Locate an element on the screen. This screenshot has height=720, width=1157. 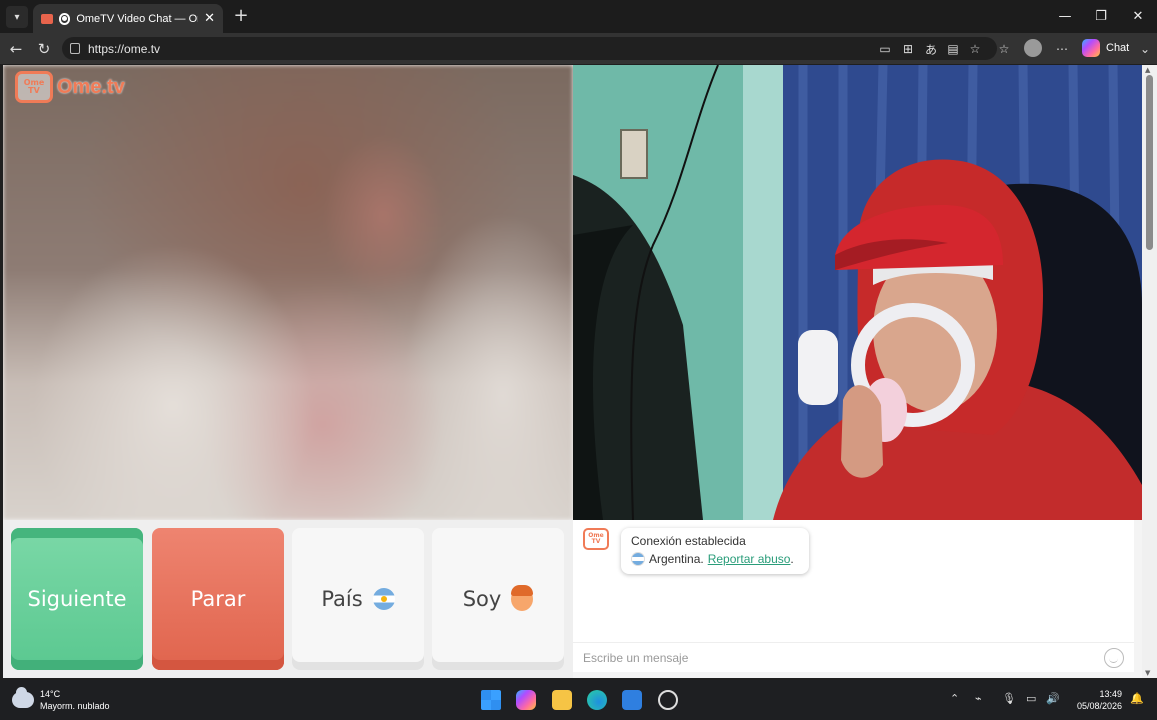
close-window-icon: ✕ is located at coordinates (1138, 16).